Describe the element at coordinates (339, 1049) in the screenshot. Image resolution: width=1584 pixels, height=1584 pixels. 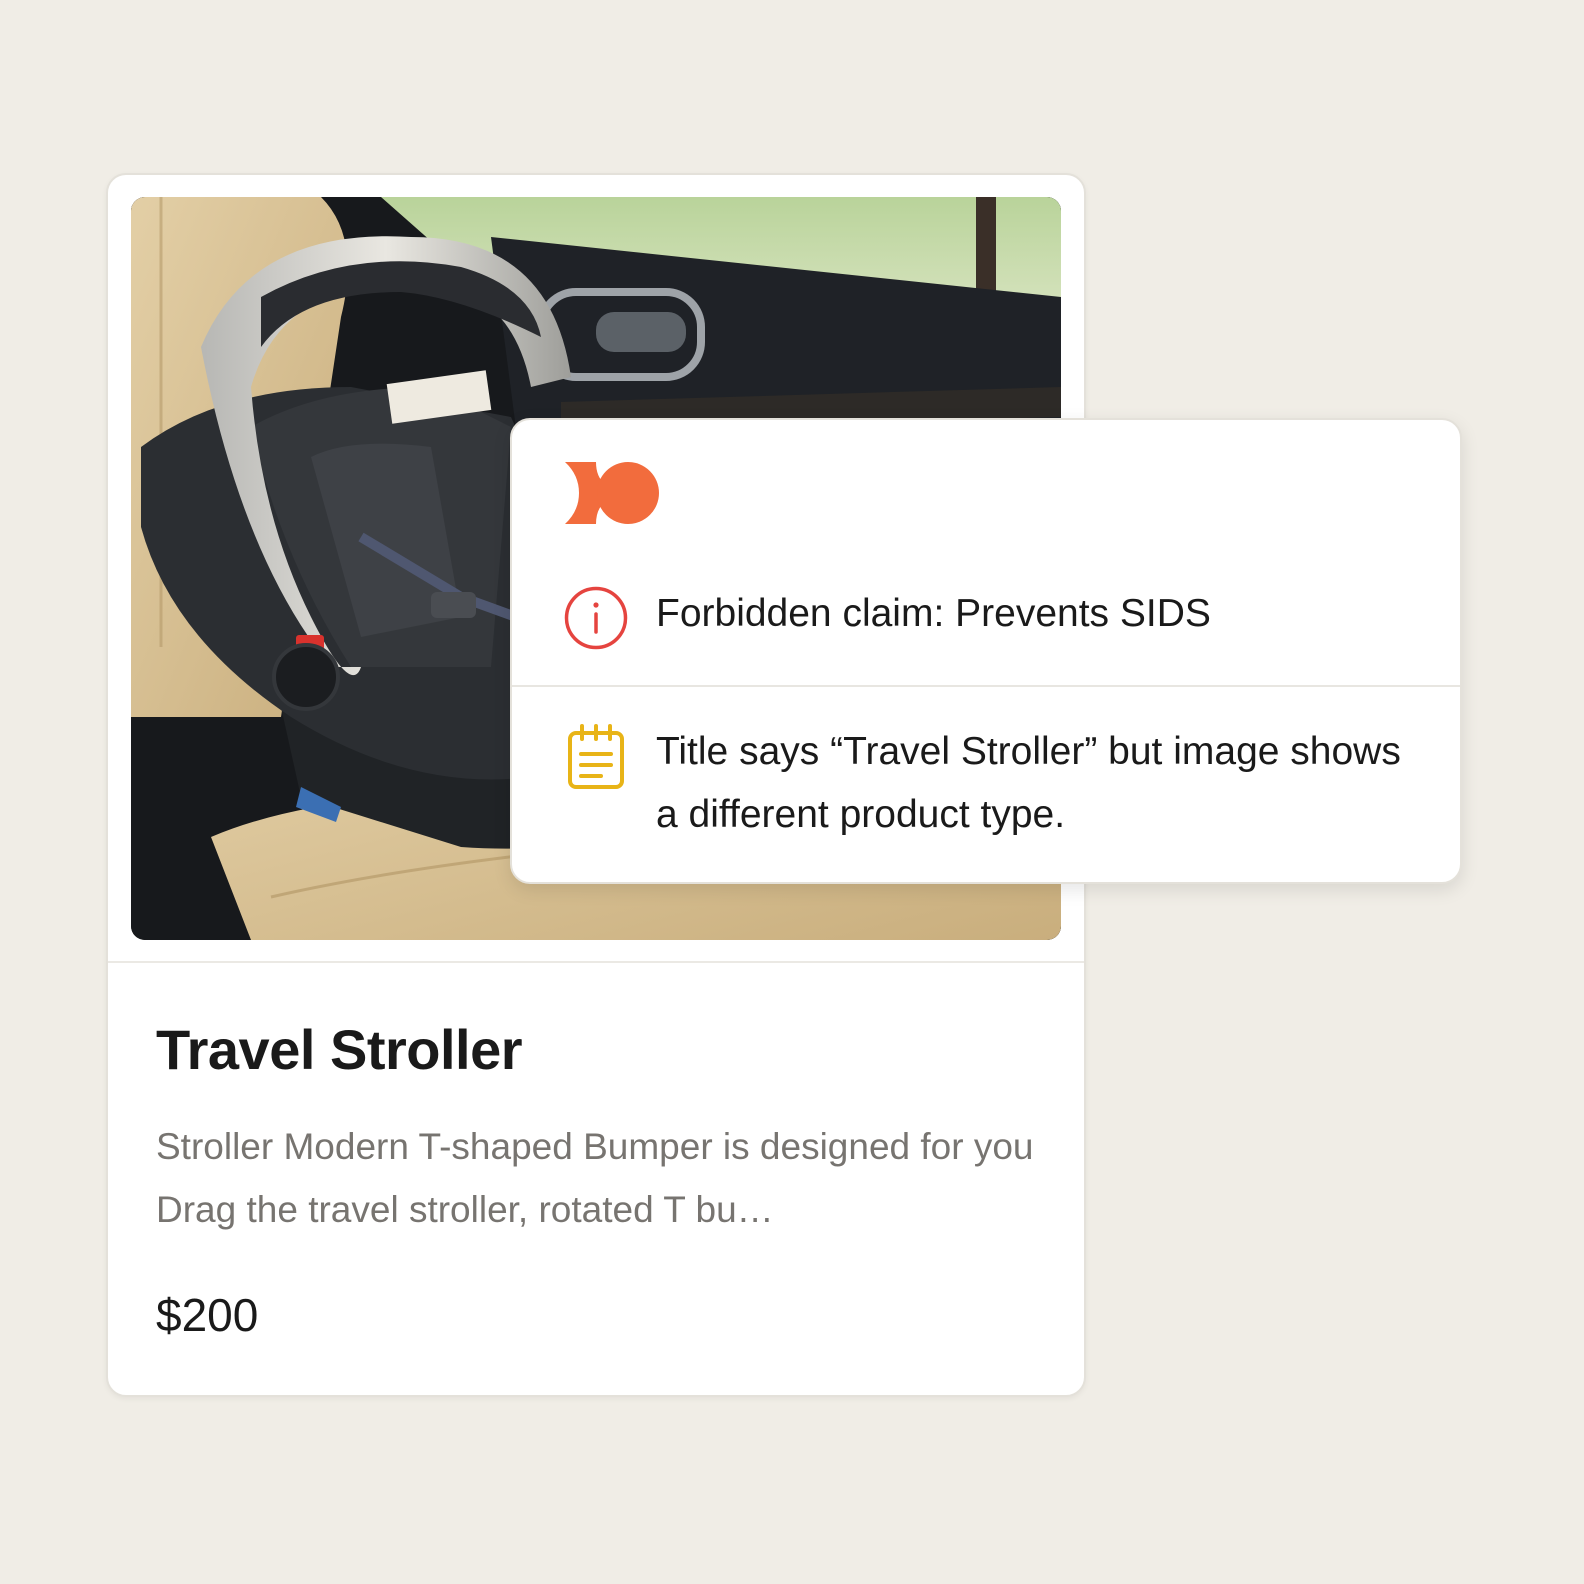
I see `product-title: Travel Stroller` at that location.